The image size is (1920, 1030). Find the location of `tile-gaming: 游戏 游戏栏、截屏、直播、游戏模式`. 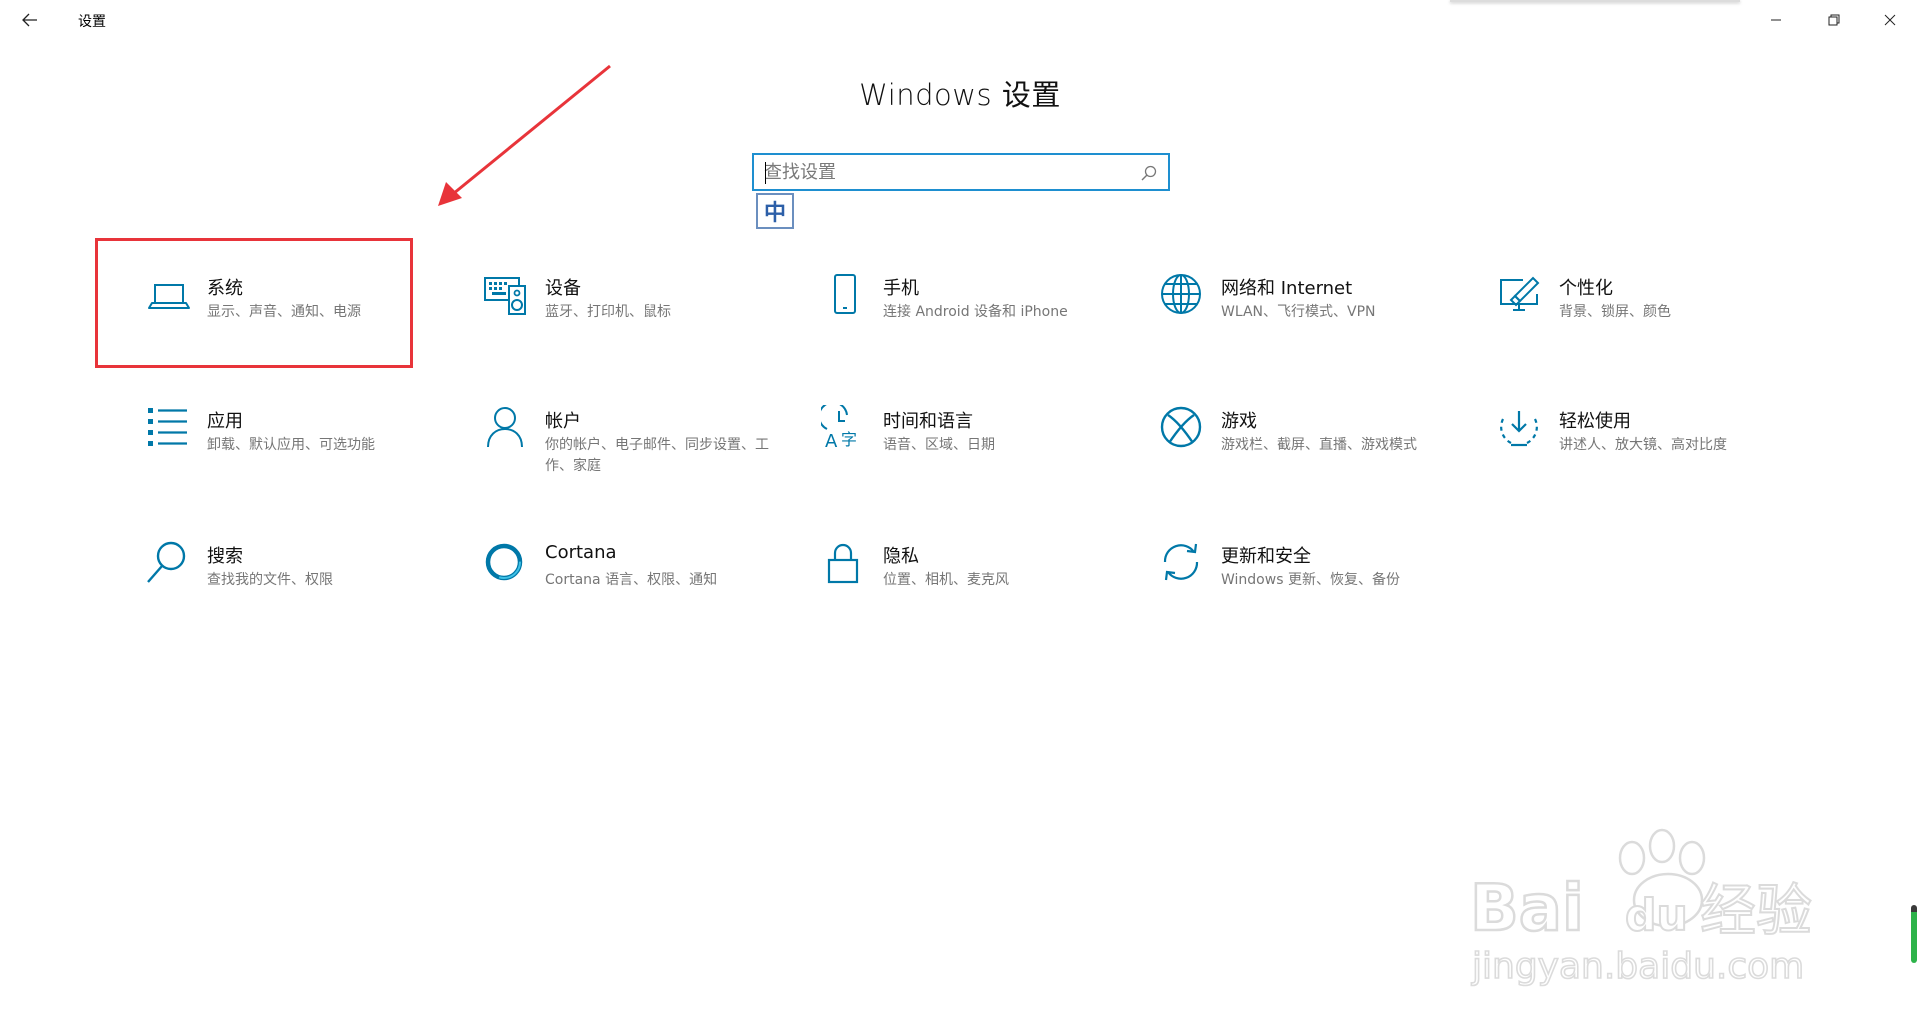

tile-gaming: 游戏 游戏栏、截屏、直播、游戏模式 is located at coordinates (1324, 460).